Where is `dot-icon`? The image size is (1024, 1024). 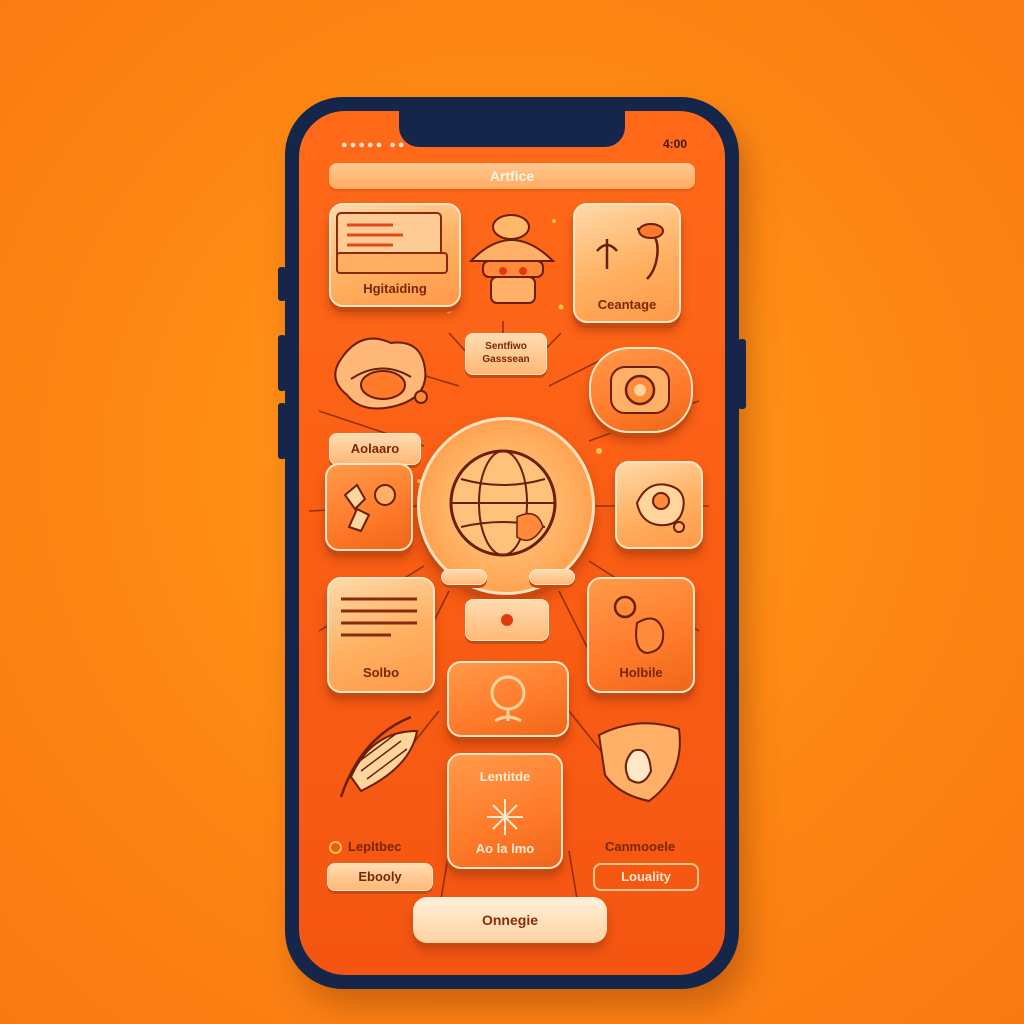
dot-icon is located at coordinates (335, 848).